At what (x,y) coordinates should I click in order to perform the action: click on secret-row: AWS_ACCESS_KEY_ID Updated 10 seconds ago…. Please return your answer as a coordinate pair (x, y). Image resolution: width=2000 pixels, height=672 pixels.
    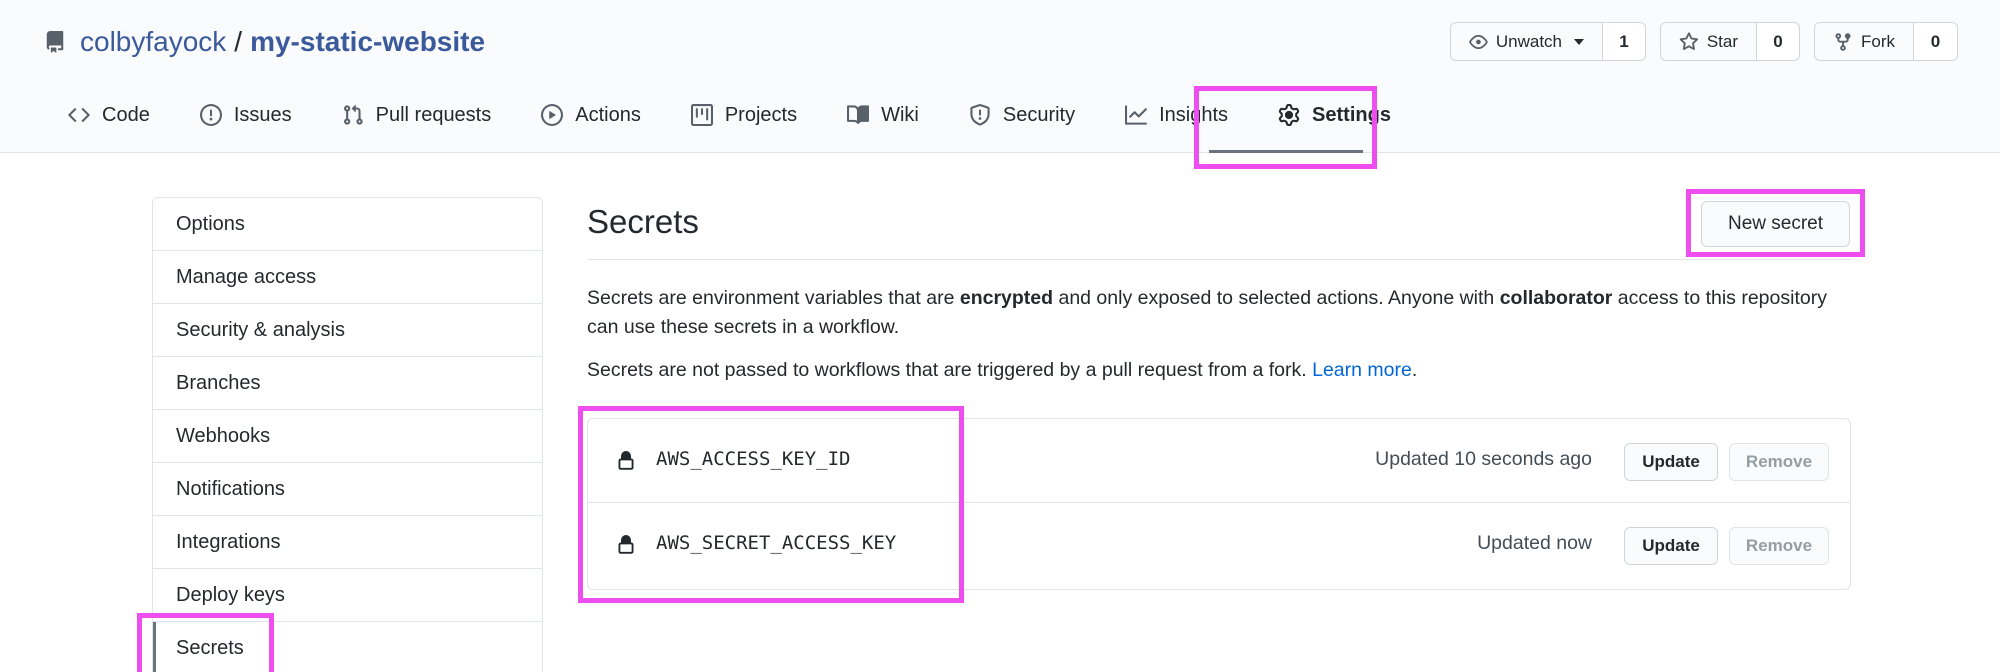
    Looking at the image, I should click on (1219, 461).